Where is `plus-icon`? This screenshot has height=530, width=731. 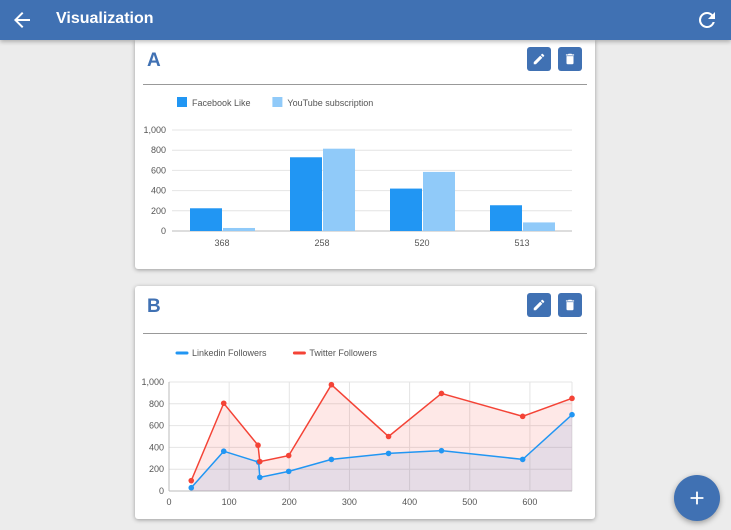
plus-icon is located at coordinates (697, 498).